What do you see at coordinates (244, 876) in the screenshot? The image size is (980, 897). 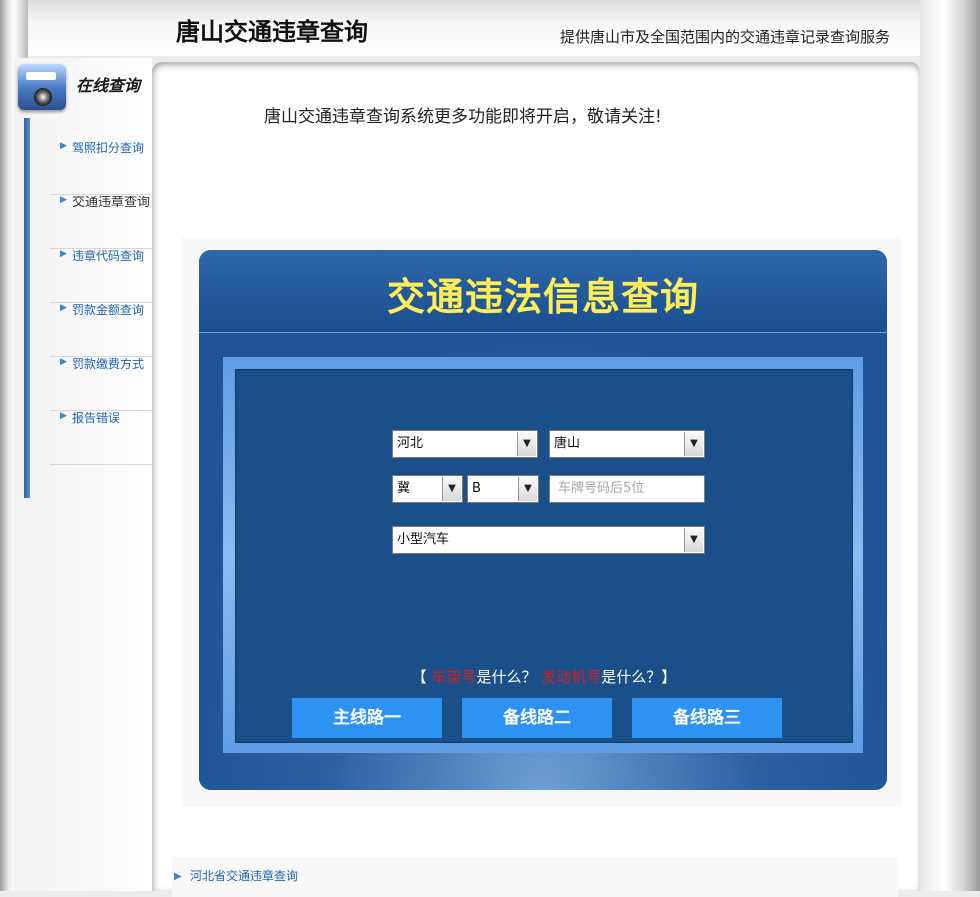 I see `footer-link-label: 河北省交通违章查询` at bounding box center [244, 876].